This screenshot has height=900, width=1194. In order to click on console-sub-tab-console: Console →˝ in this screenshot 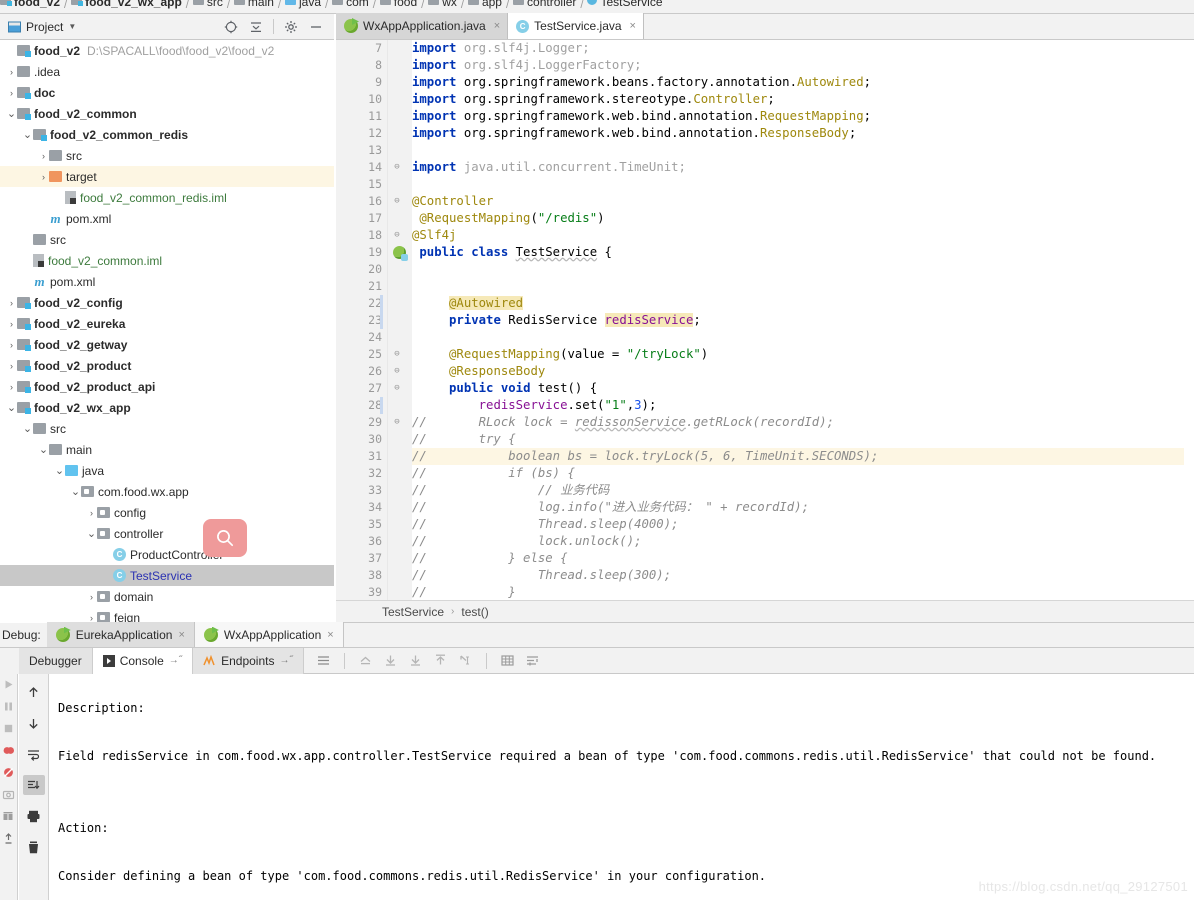, I will do `click(143, 660)`.